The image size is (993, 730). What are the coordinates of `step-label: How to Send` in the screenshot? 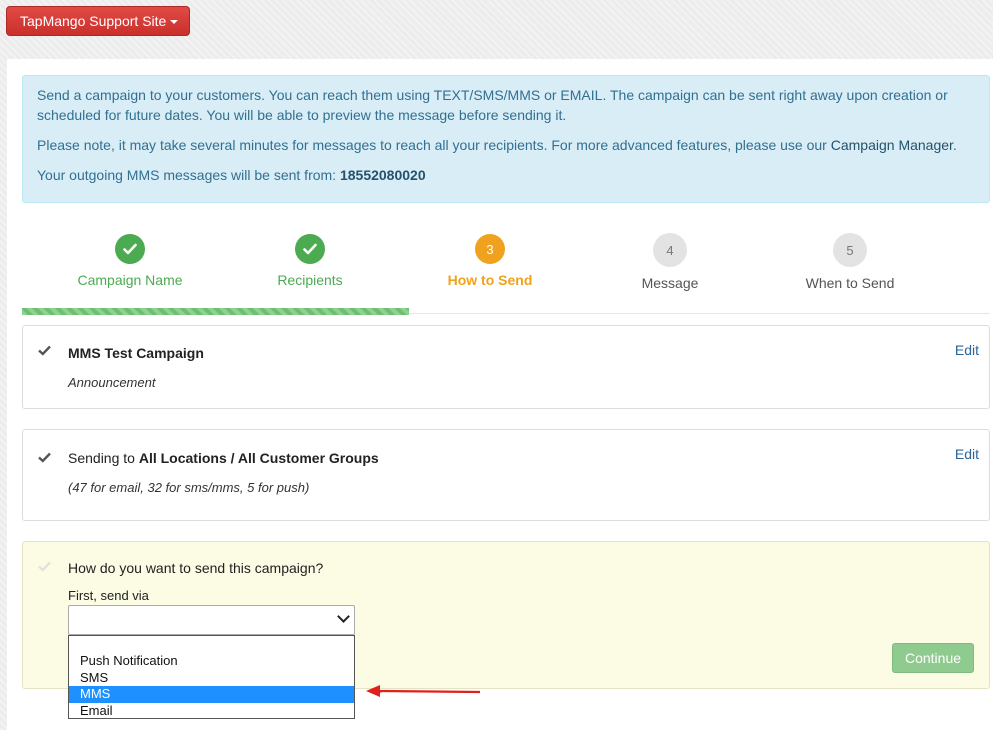 It's located at (490, 280).